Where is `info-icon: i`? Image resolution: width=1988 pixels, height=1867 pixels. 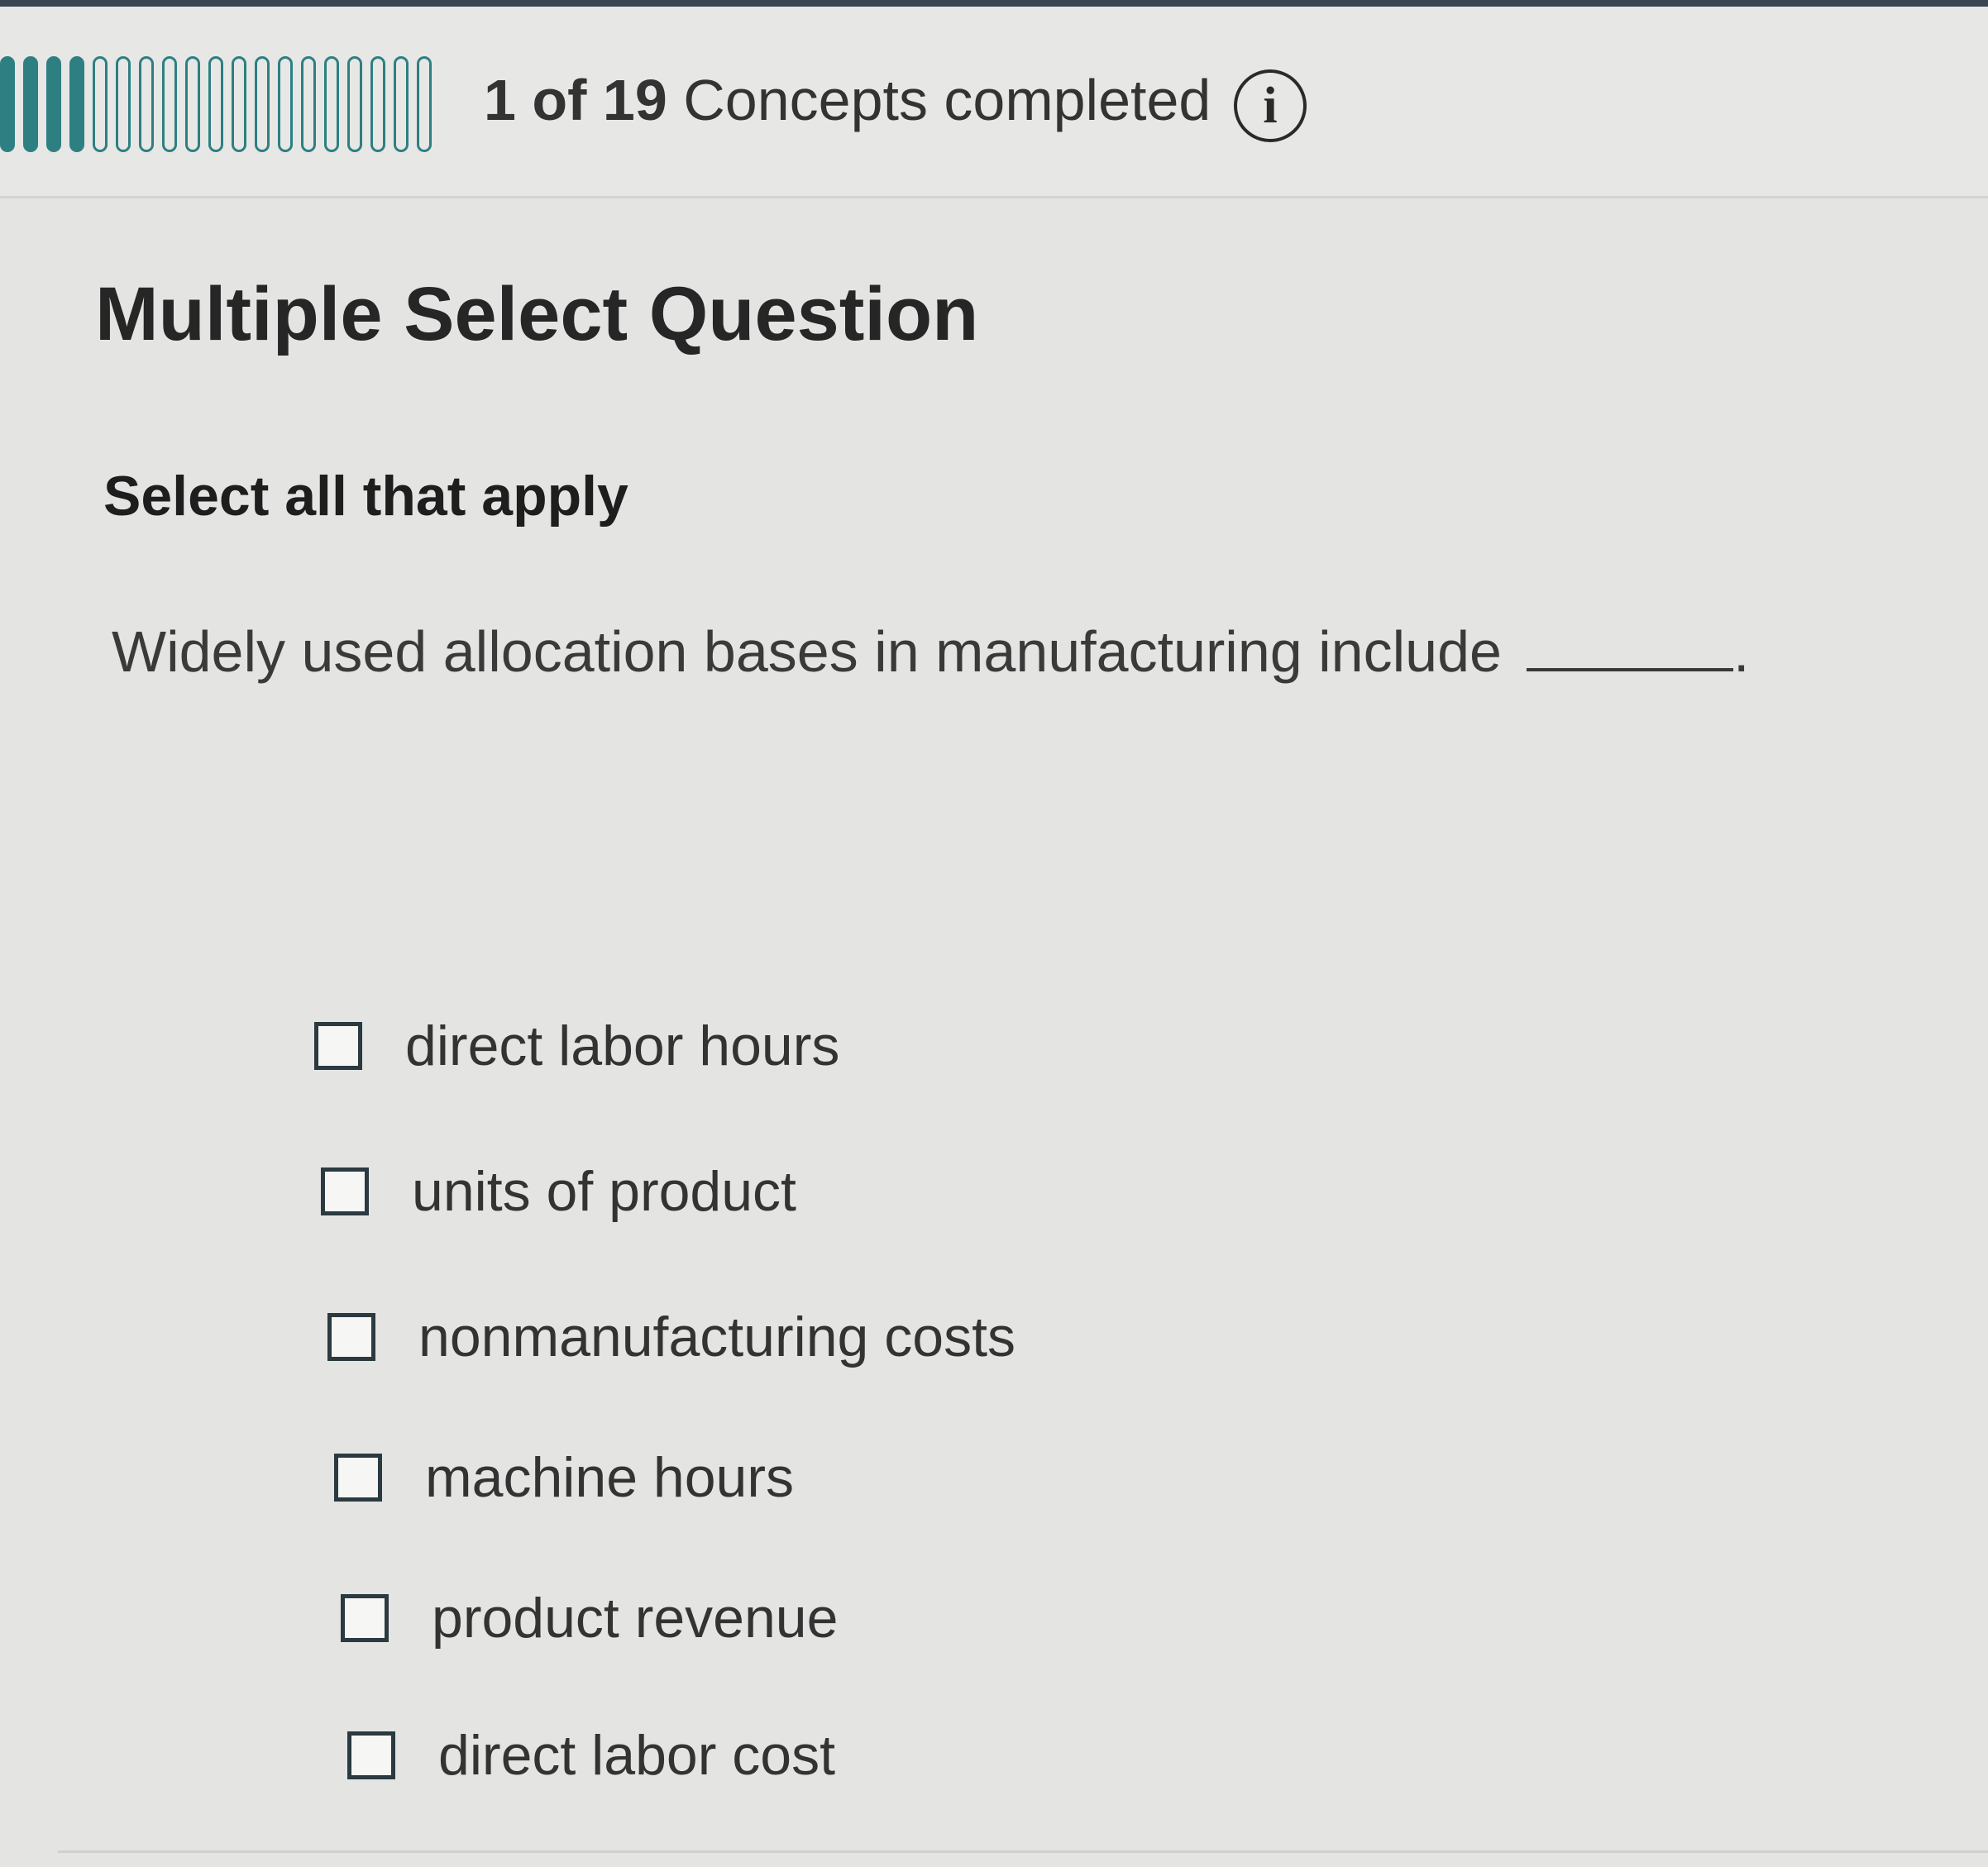
info-icon: i is located at coordinates (1270, 106).